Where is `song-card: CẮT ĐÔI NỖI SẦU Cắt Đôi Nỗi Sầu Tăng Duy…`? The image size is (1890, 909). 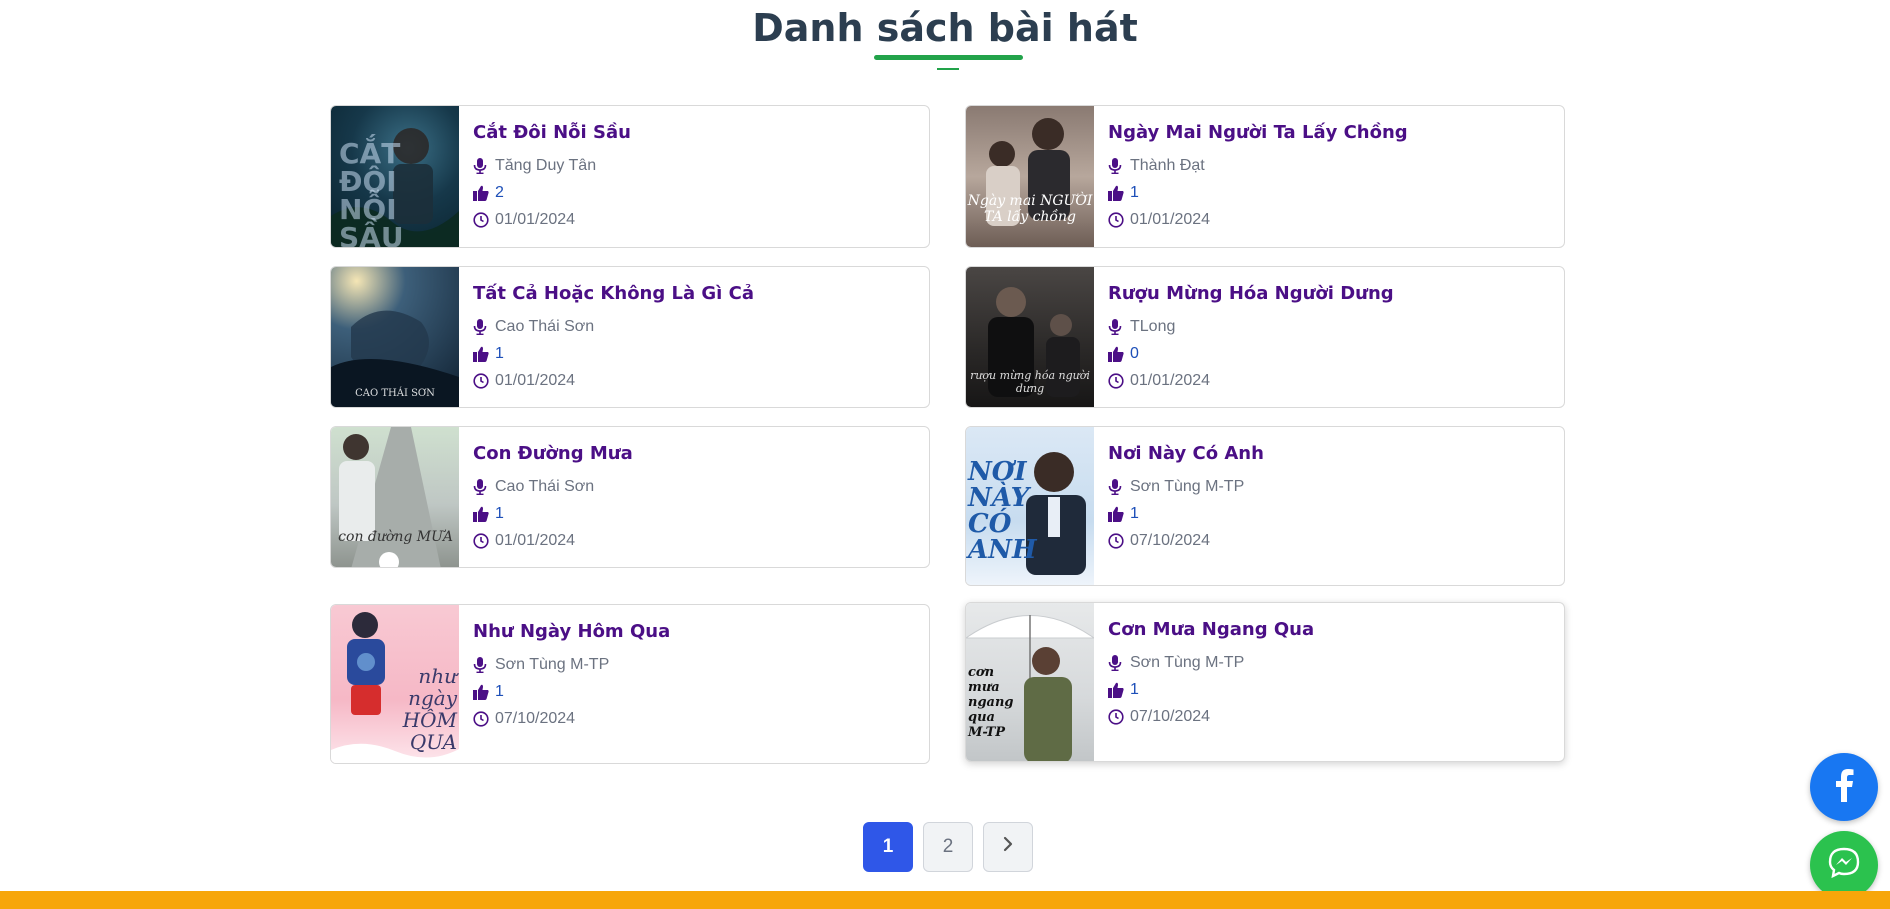
song-card: CẮT ĐÔI NỖI SẦU Cắt Đôi Nỗi Sầu Tăng Duy… is located at coordinates (630, 176).